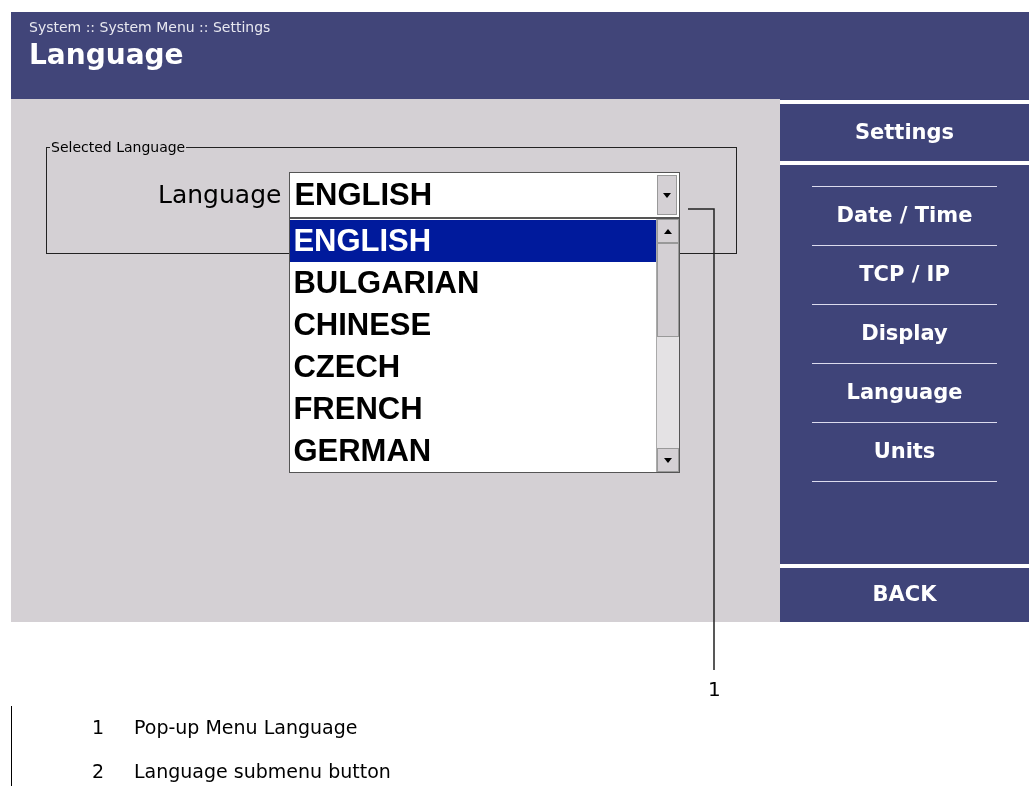  I want to click on key-text: Pop-up Menu Language, so click(246, 727).